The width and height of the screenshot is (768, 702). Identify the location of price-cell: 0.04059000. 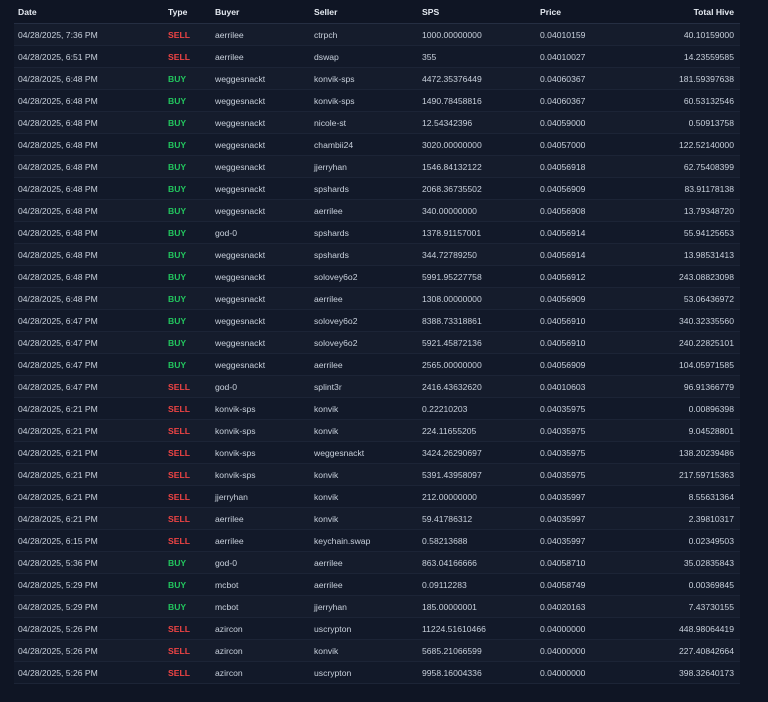
(590, 122).